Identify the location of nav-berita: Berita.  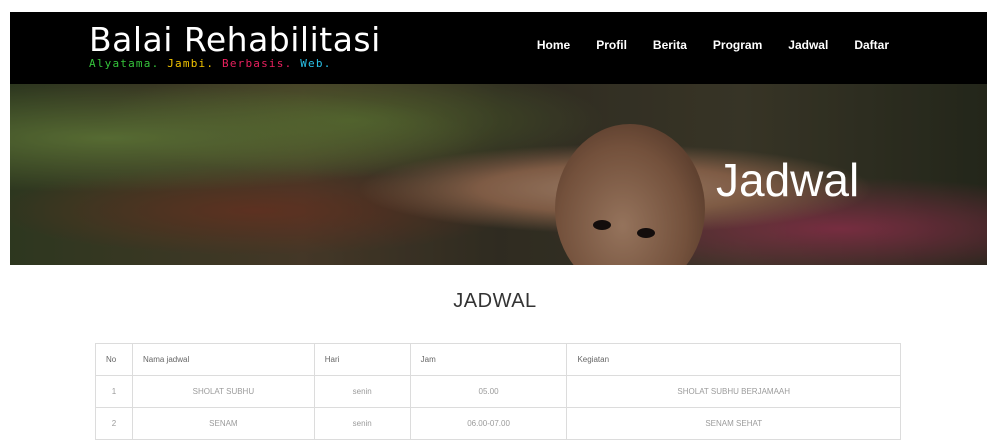
(670, 45).